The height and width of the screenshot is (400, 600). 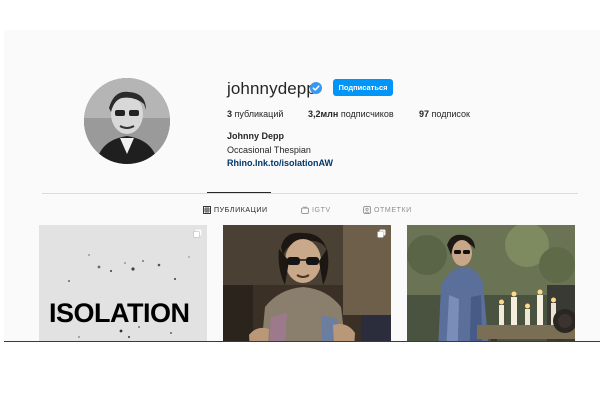 I want to click on stat-followers: 3,2млн подписчиков, so click(x=351, y=114).